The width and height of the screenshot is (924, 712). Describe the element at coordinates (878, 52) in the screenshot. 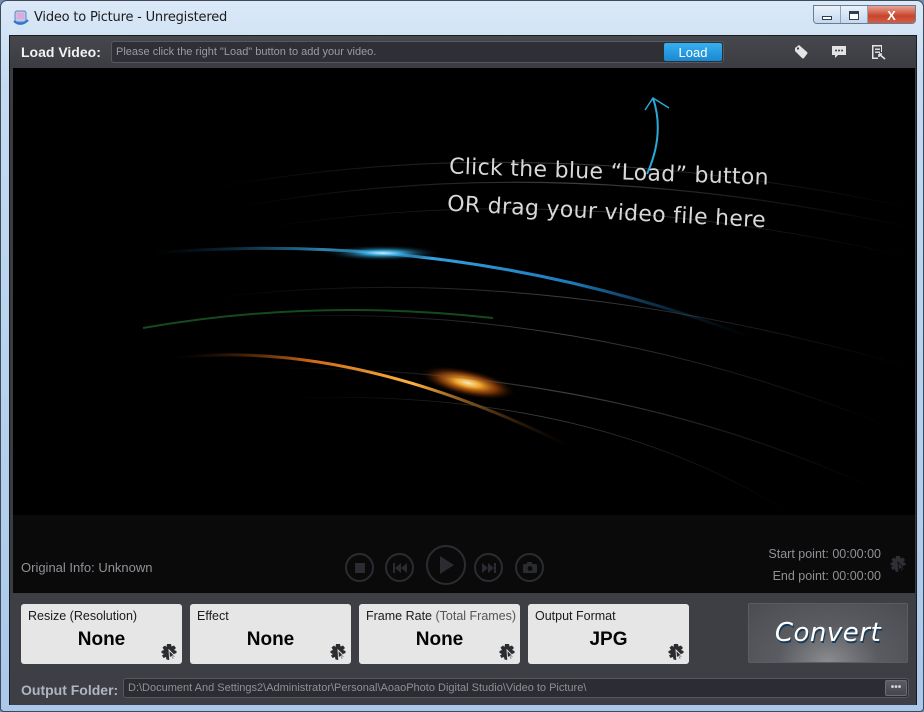

I see `log-icon` at that location.